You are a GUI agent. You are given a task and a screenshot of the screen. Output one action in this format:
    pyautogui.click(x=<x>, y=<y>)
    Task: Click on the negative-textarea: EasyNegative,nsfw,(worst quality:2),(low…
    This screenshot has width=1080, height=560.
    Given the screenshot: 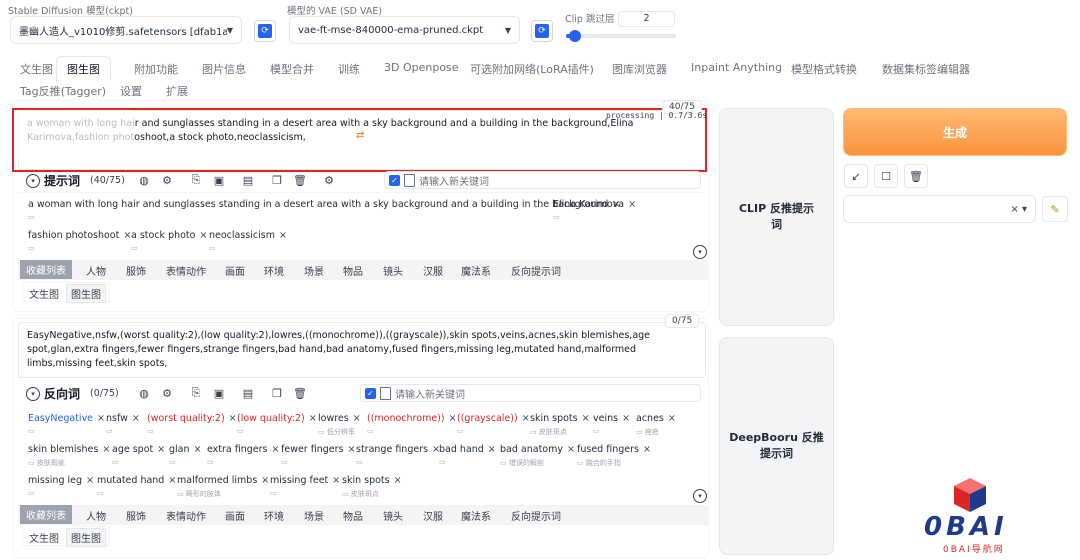 What is the action you would take?
    pyautogui.click(x=362, y=350)
    